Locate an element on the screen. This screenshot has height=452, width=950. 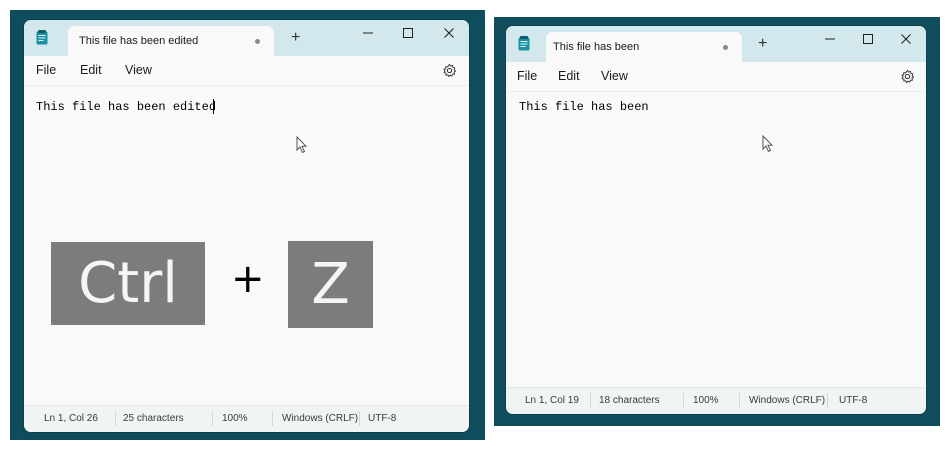
status-character-count: 25 characters is located at coordinates (153, 418).